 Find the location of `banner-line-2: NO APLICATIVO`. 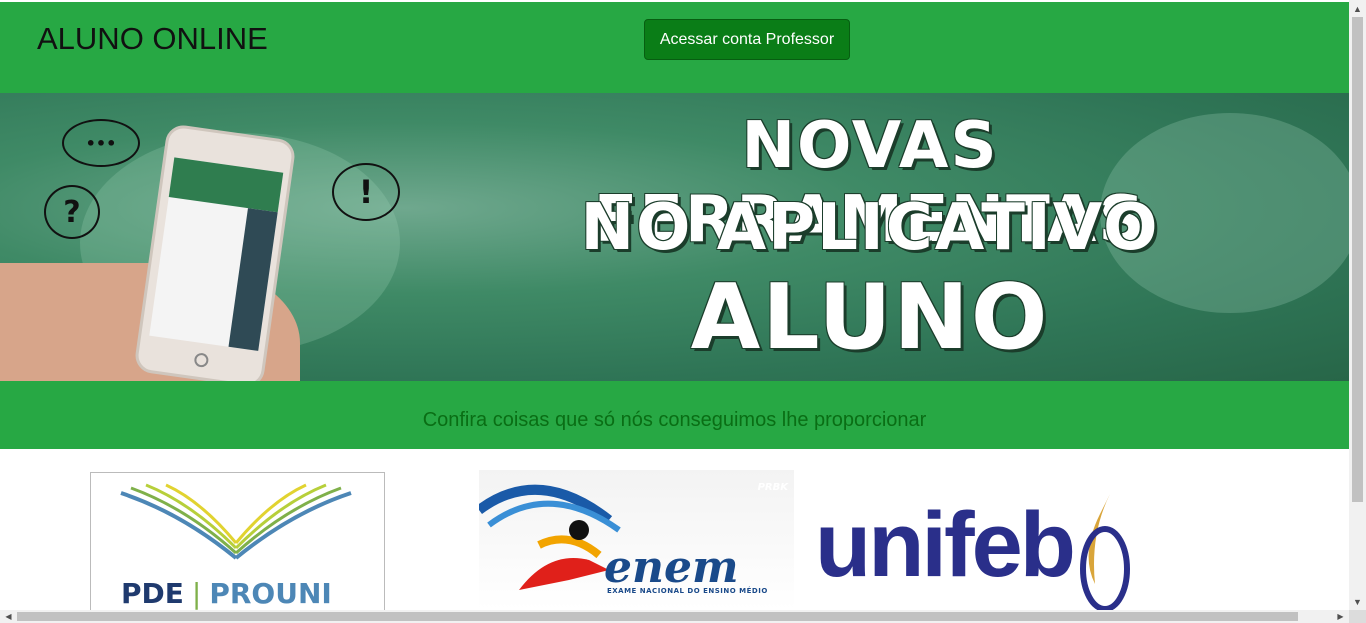

banner-line-2: NO APLICATIVO is located at coordinates (870, 228).